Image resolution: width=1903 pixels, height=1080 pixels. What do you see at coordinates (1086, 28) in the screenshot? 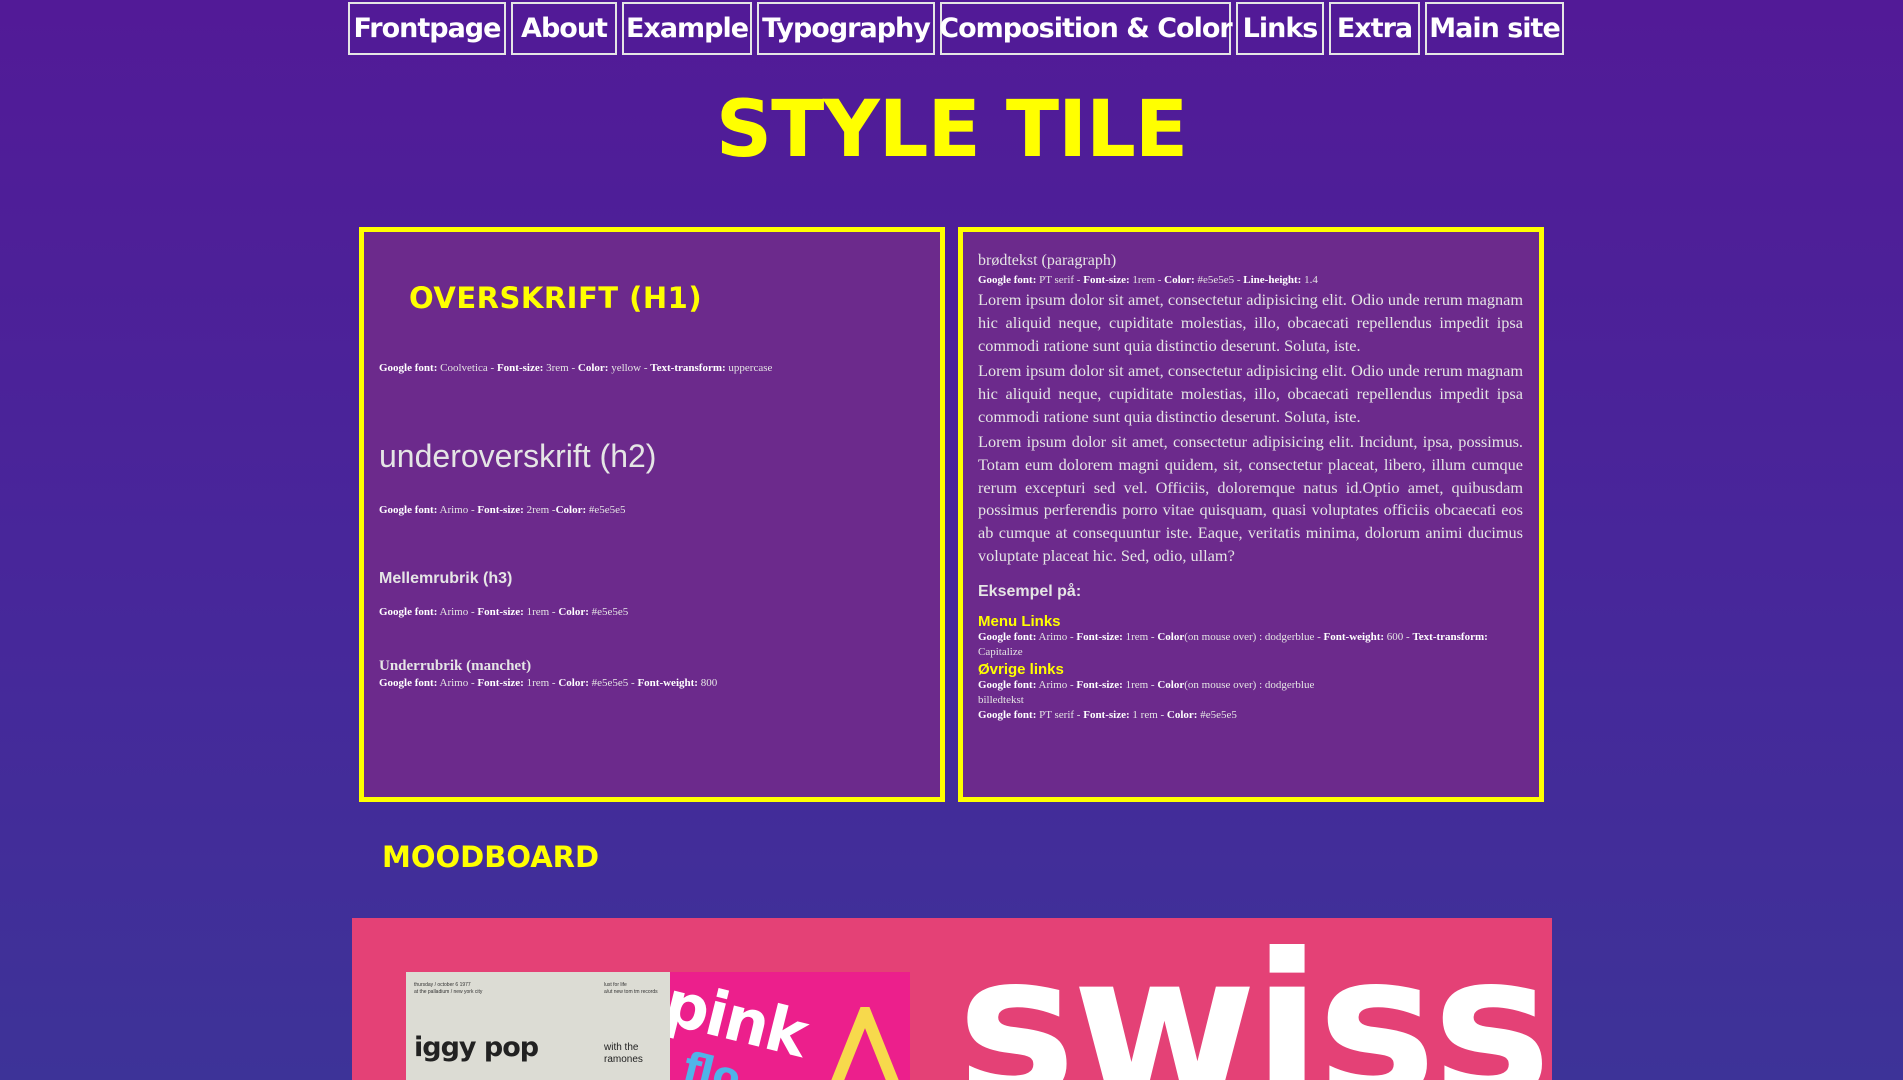
I see `nav-link-composition-color: Composition & Color` at bounding box center [1086, 28].